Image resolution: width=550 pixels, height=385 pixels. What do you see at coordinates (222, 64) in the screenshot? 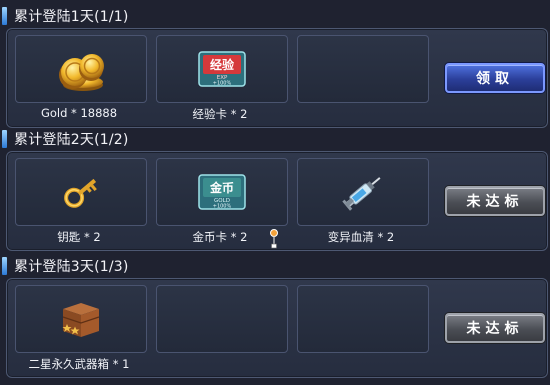
I see `card-text: 经验` at bounding box center [222, 64].